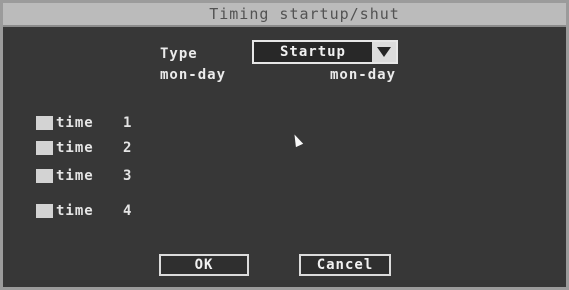  Describe the element at coordinates (44, 123) in the screenshot. I see `time-1-checkbox` at that location.